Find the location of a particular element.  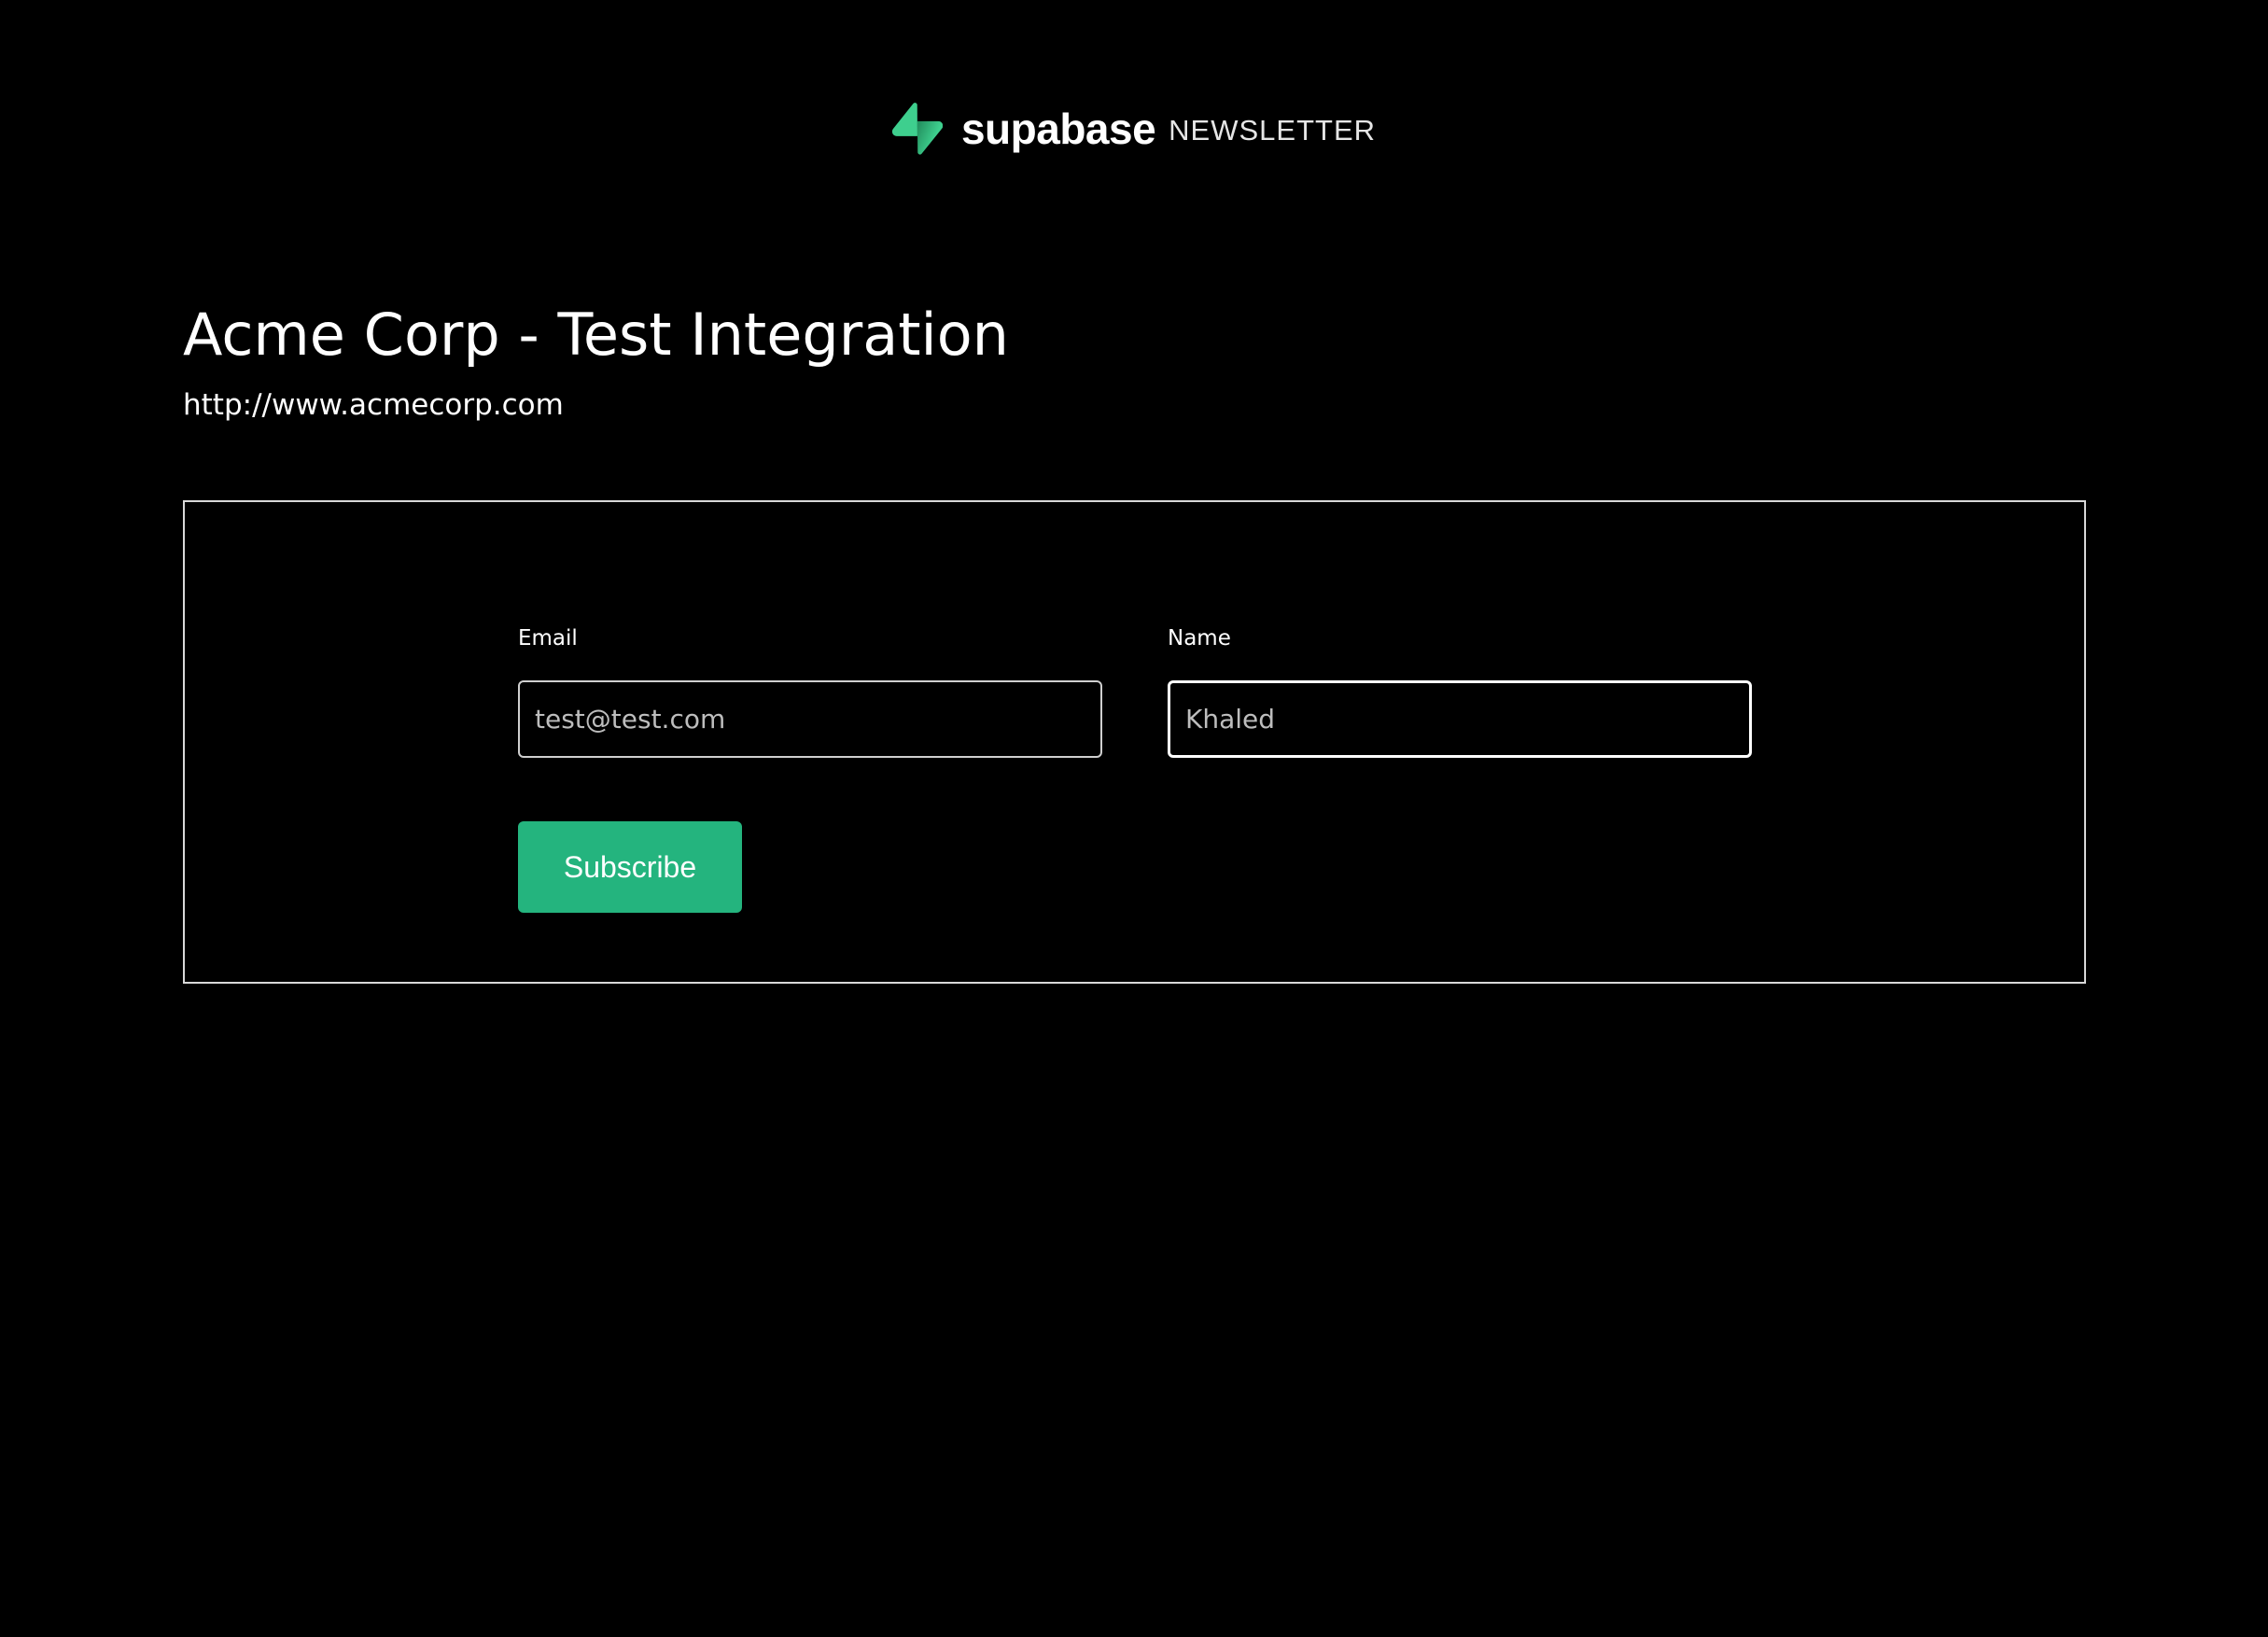

email-label: Email is located at coordinates (548, 638).